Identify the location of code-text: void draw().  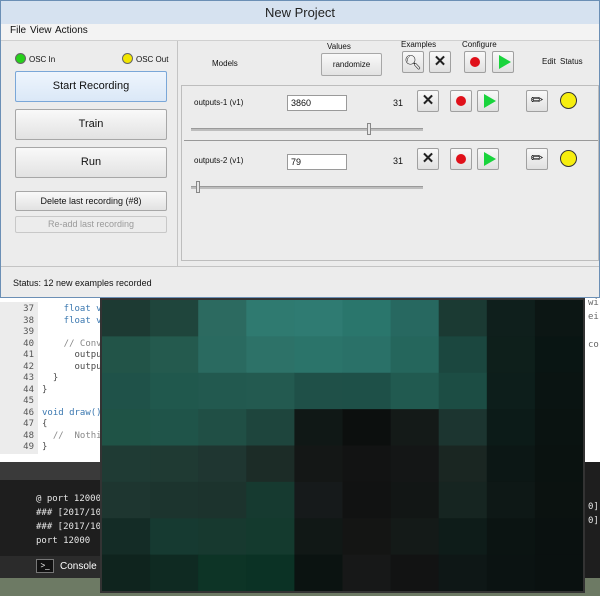
(72, 412).